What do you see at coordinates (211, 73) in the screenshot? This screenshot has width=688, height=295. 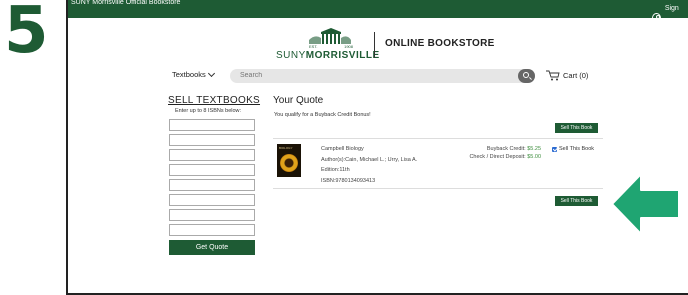 I see `chevron-down-icon` at bounding box center [211, 73].